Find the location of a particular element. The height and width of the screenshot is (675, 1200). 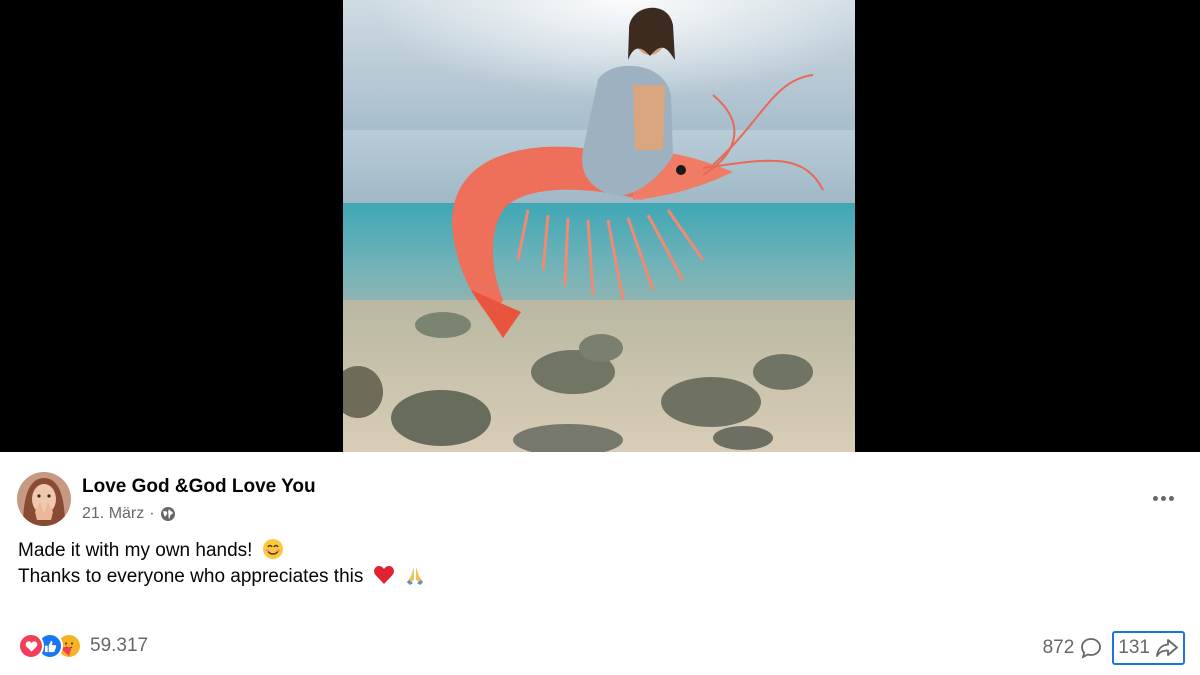

comment-count: 872 is located at coordinates (1058, 647).